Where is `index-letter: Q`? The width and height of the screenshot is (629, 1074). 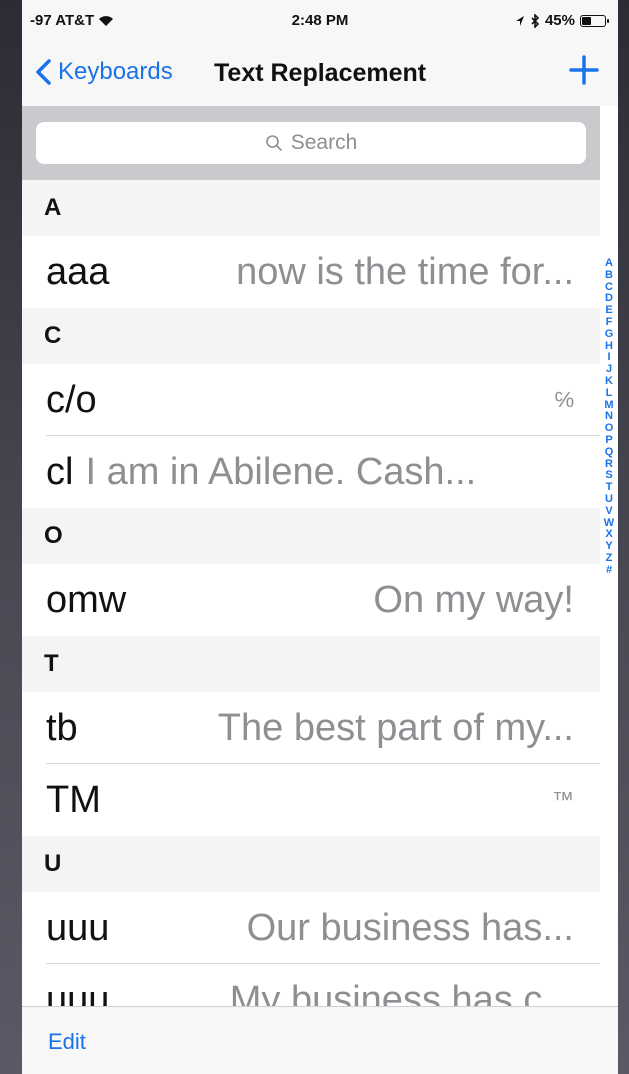
index-letter: Q is located at coordinates (609, 452).